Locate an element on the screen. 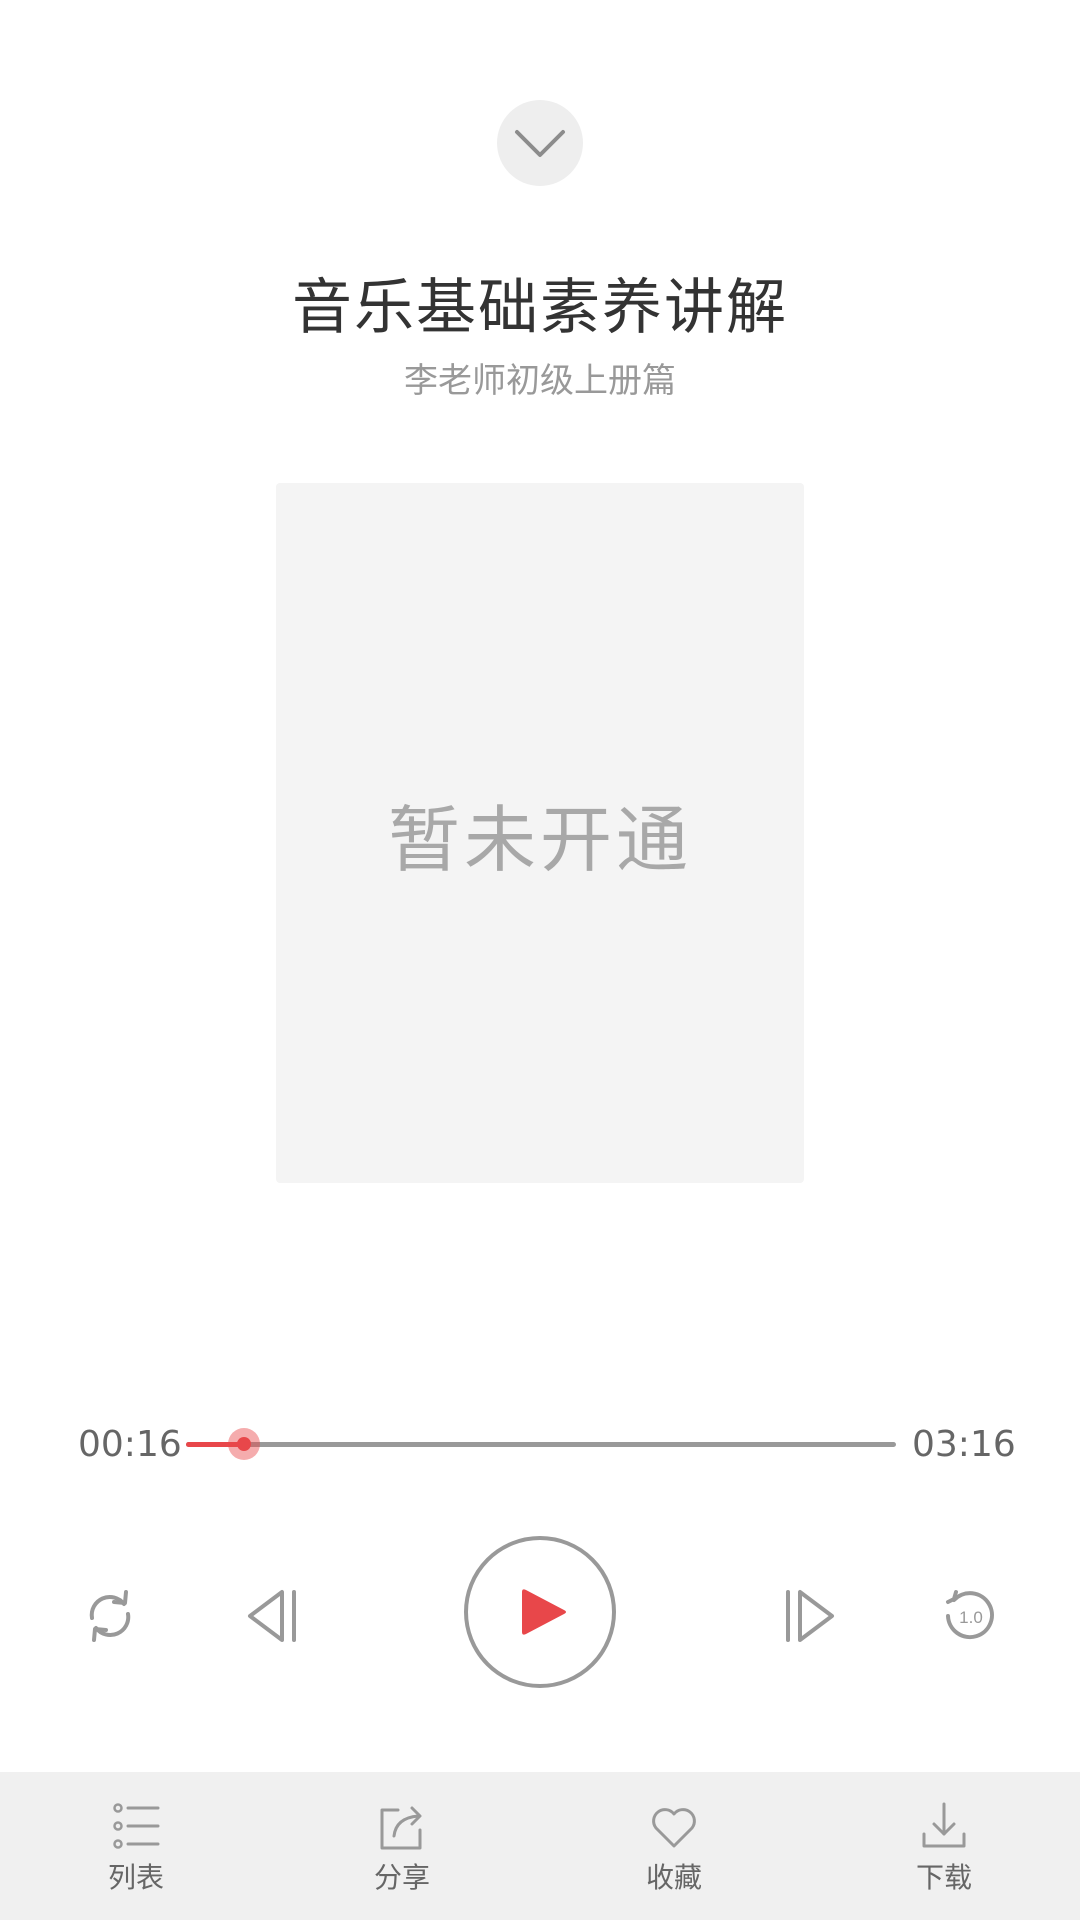 This screenshot has width=1080, height=1920. progress-thumb is located at coordinates (244, 1444).